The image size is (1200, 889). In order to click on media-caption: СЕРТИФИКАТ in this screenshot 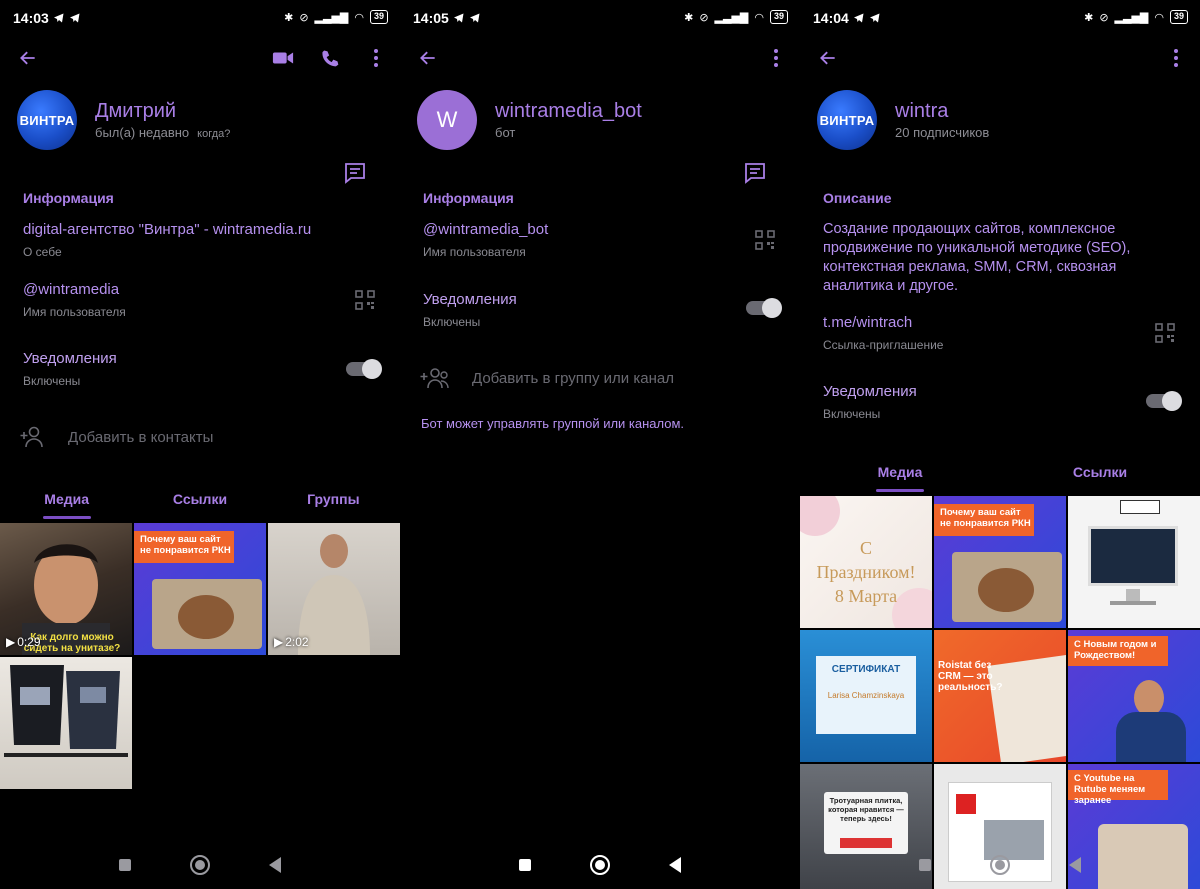, I will do `click(866, 669)`.